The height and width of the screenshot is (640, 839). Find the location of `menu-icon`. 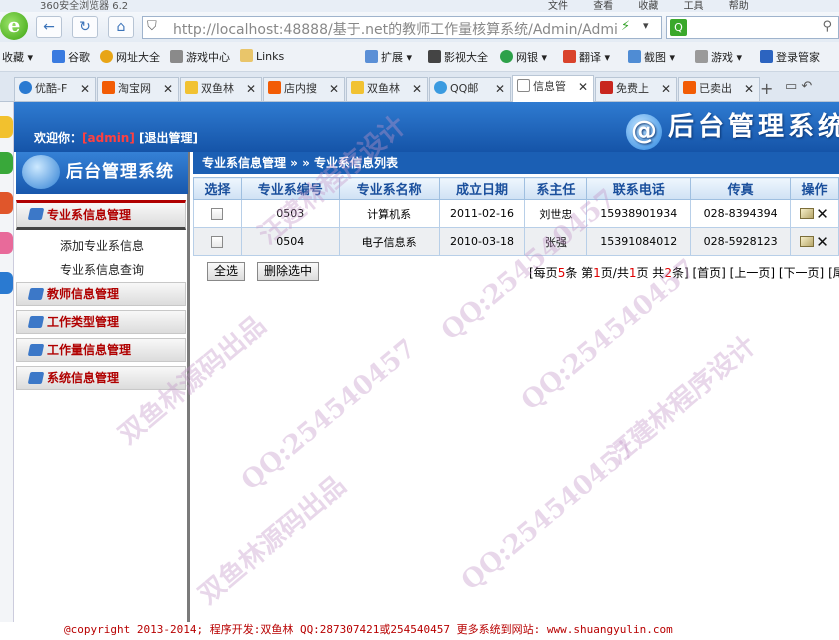

menu-icon is located at coordinates (36, 378).